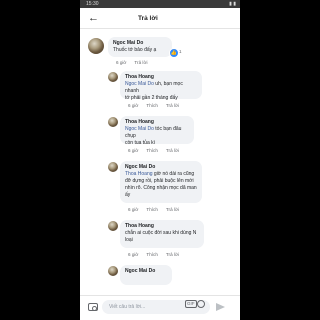 The height and width of the screenshot is (320, 320). What do you see at coordinates (161, 188) in the screenshot?
I see `comment-text: nhìn rõ. Công nhận mọc dã man` at bounding box center [161, 188].